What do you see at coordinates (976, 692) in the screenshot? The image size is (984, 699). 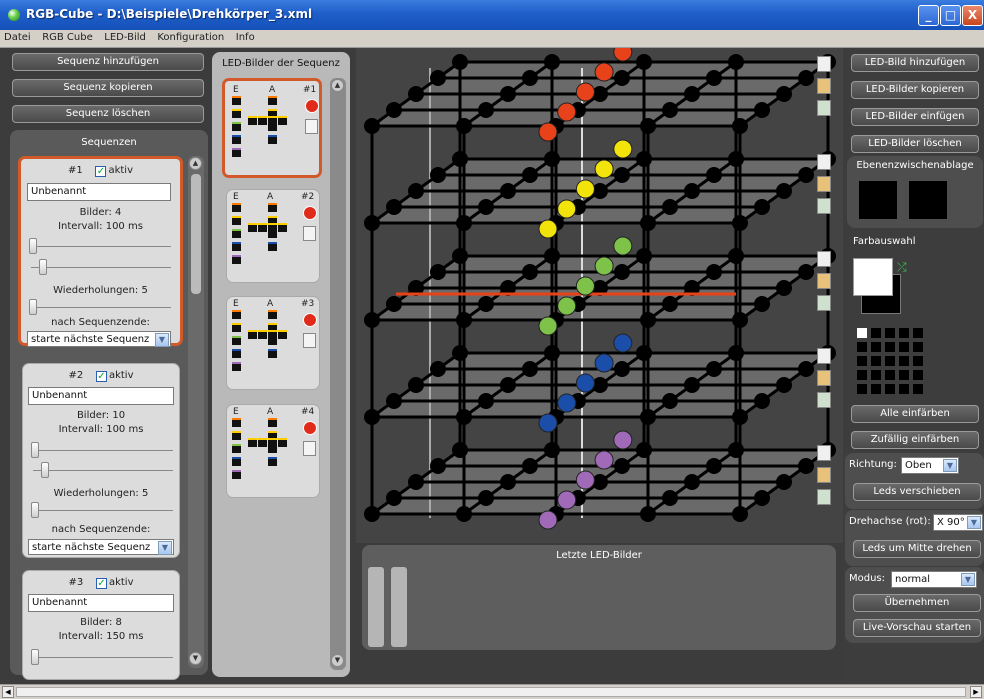 I see `scroll-right-icon: ▶` at bounding box center [976, 692].